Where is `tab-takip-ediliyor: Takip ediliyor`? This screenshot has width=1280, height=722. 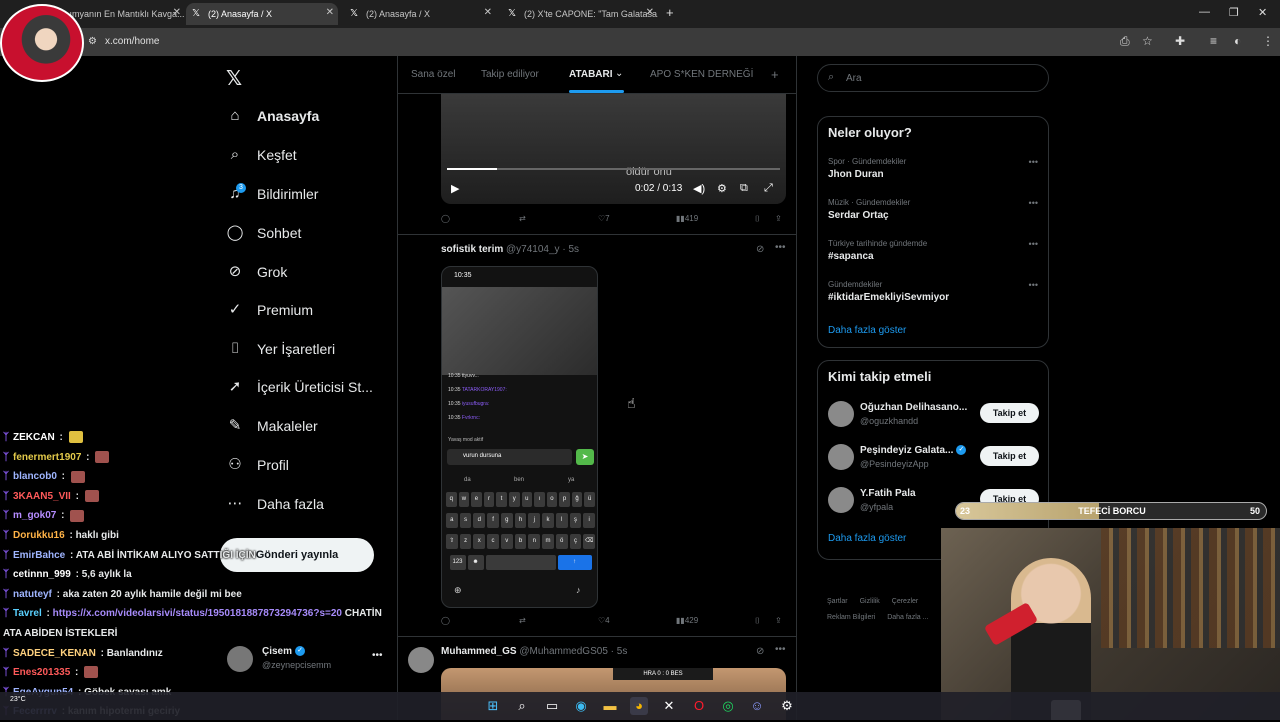
tab-takip-ediliyor: Takip ediliyor is located at coordinates (510, 74).